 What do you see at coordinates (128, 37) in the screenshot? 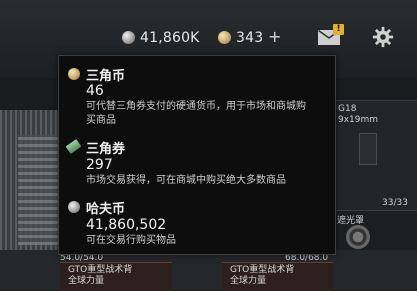
I see `roubles-coin-icon` at bounding box center [128, 37].